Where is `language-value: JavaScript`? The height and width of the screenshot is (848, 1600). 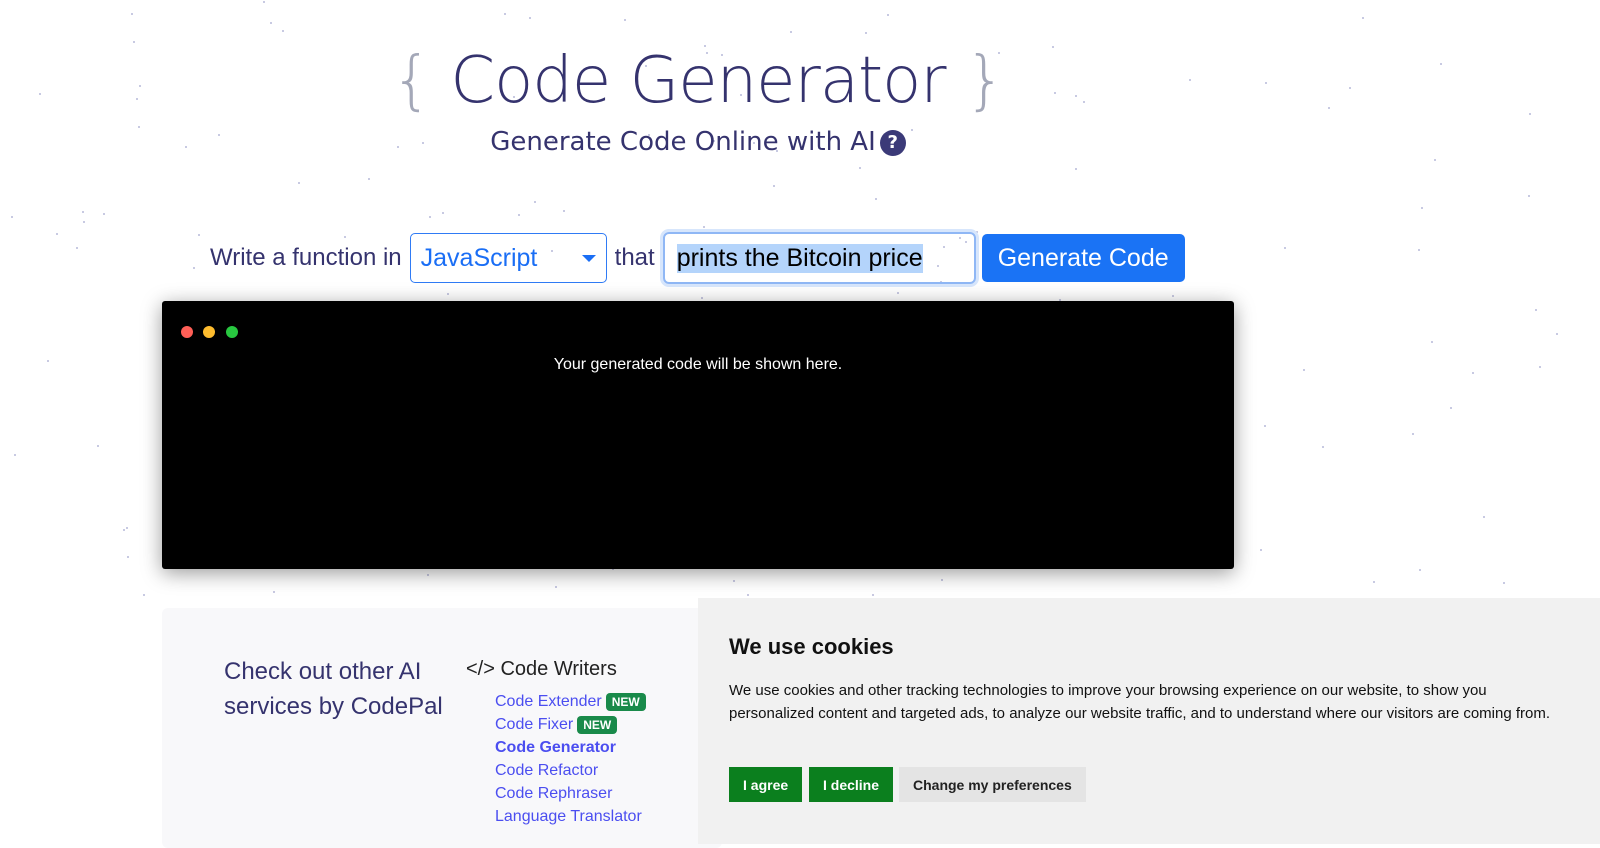
language-value: JavaScript is located at coordinates (479, 257).